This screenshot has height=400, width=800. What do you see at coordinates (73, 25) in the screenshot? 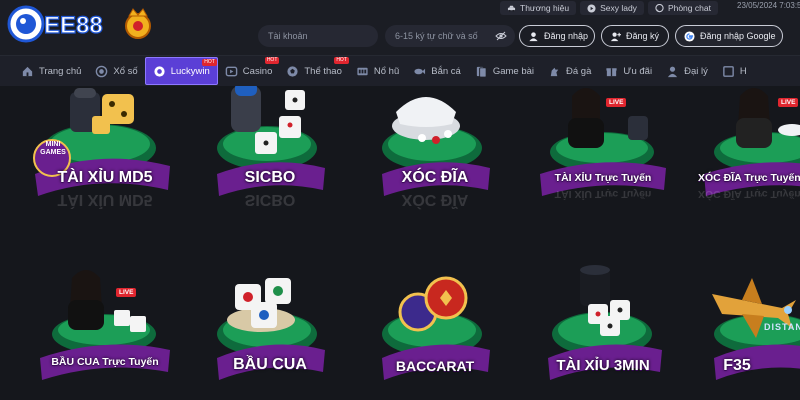
I see `svg-text: EE88` at bounding box center [73, 25].